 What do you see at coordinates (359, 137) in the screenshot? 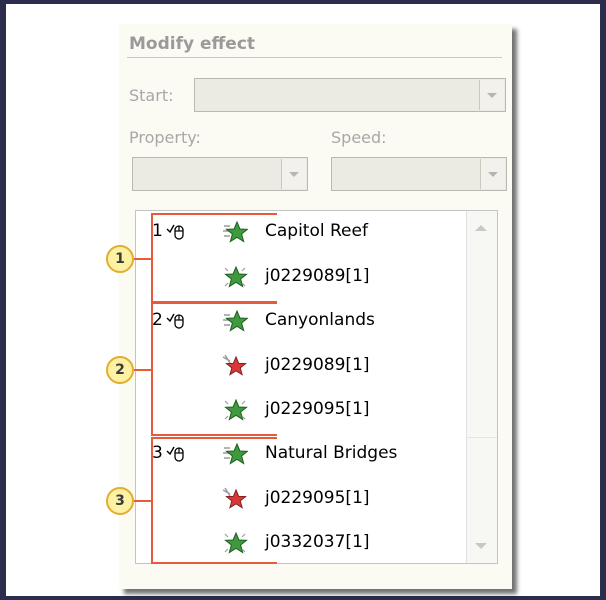
I see `speed-label: Speed:` at bounding box center [359, 137].